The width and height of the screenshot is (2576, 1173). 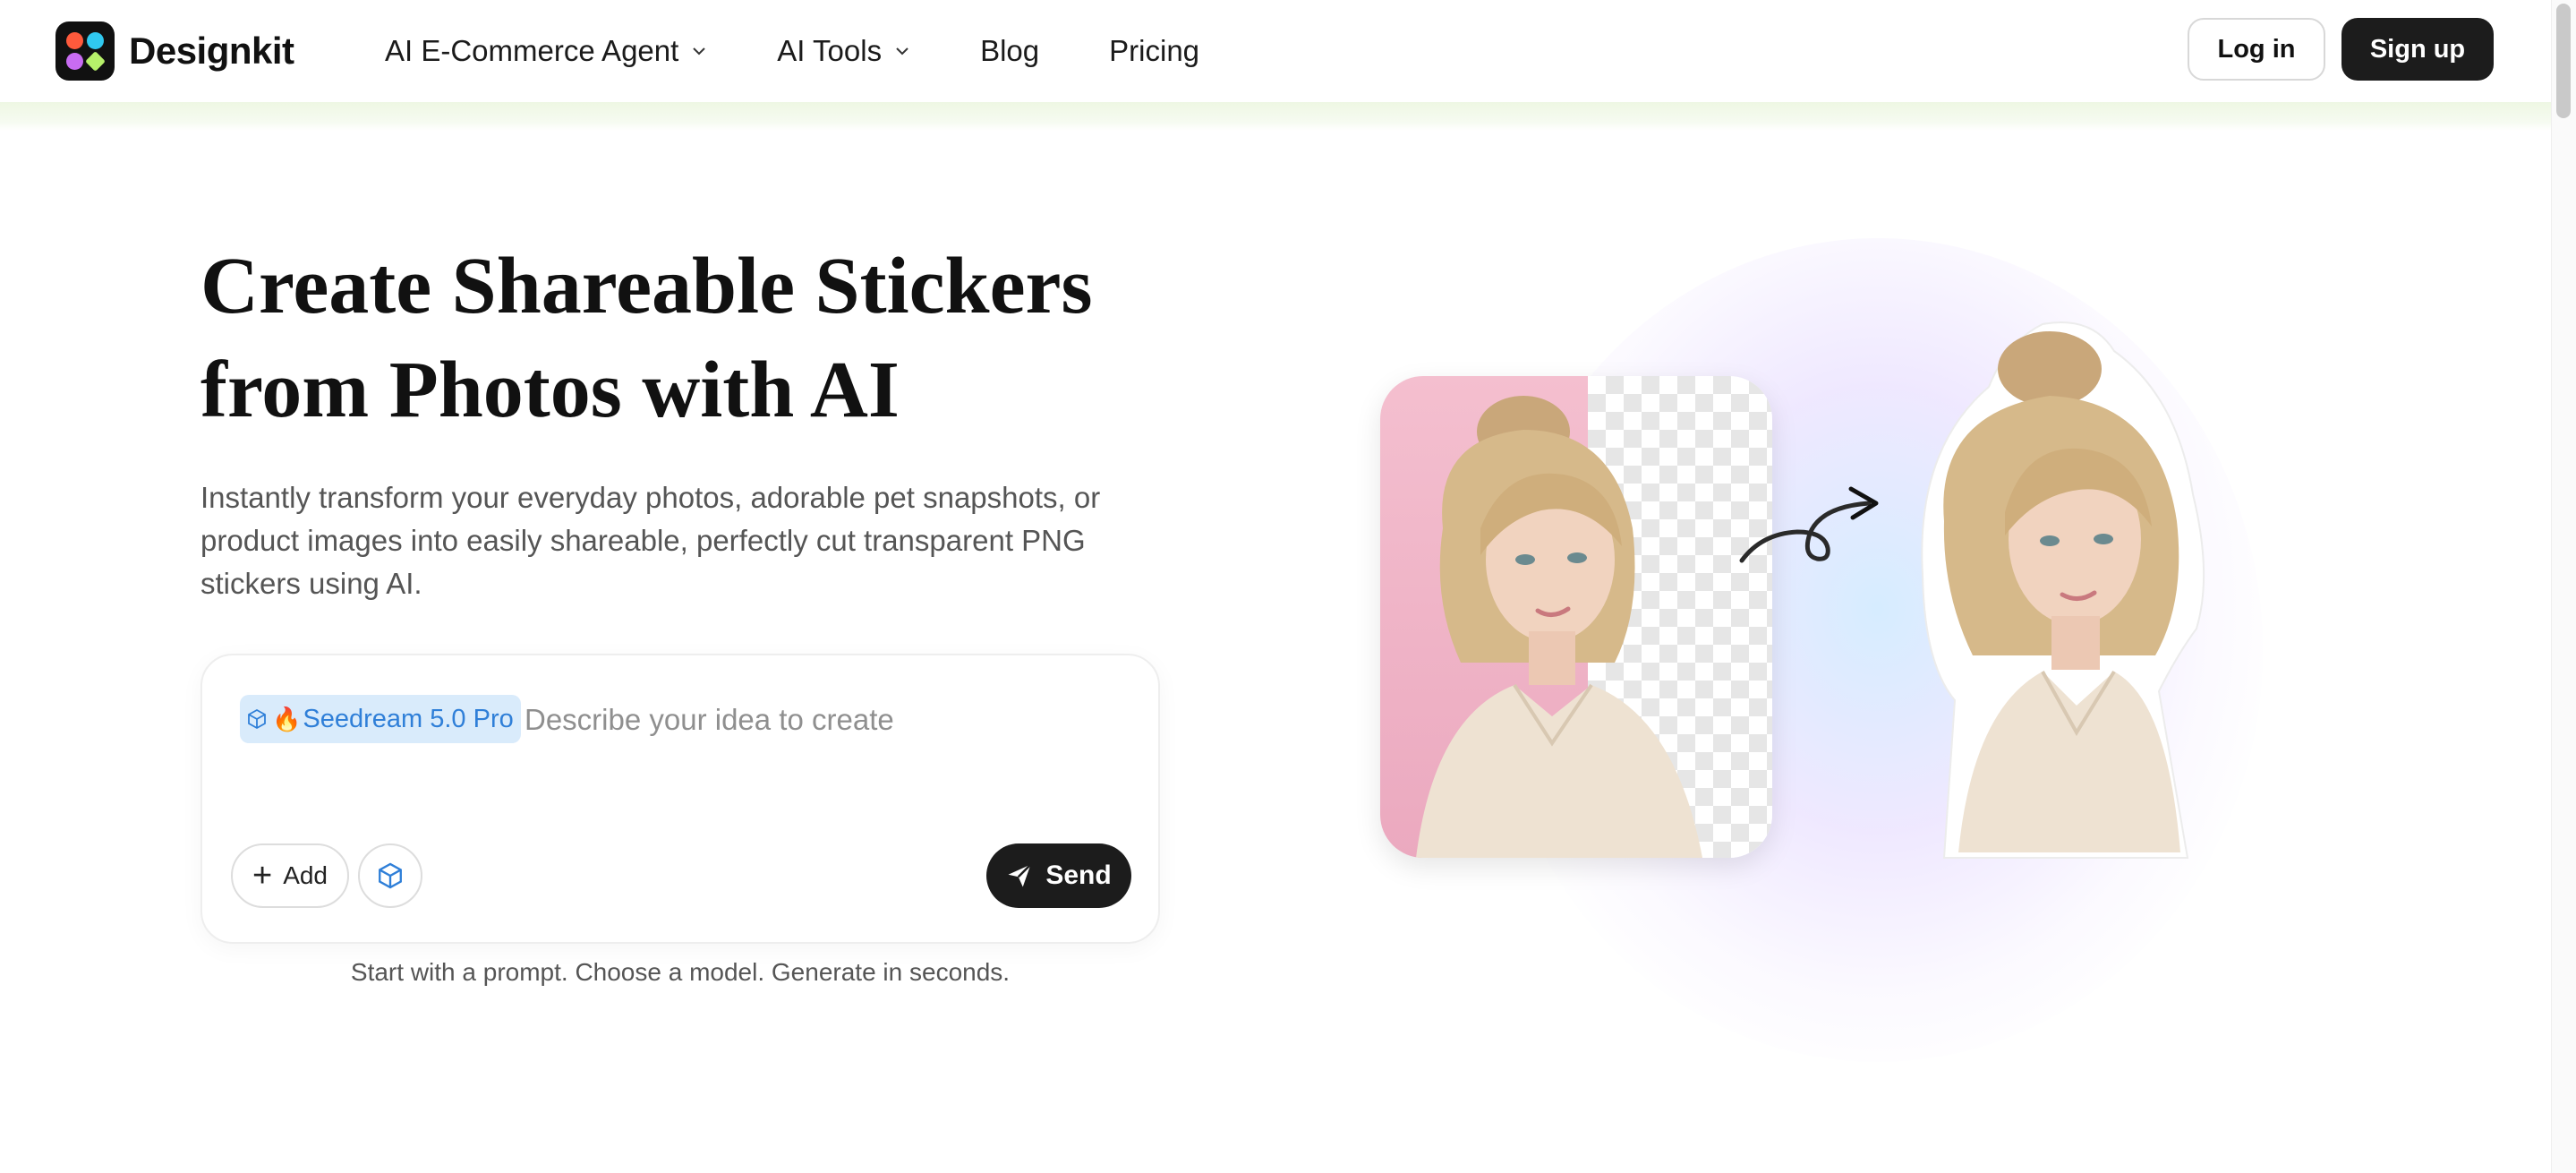 What do you see at coordinates (680, 799) in the screenshot?
I see `prompt-composer: 🔥 Seedream 5.0 Pro + Add Send` at bounding box center [680, 799].